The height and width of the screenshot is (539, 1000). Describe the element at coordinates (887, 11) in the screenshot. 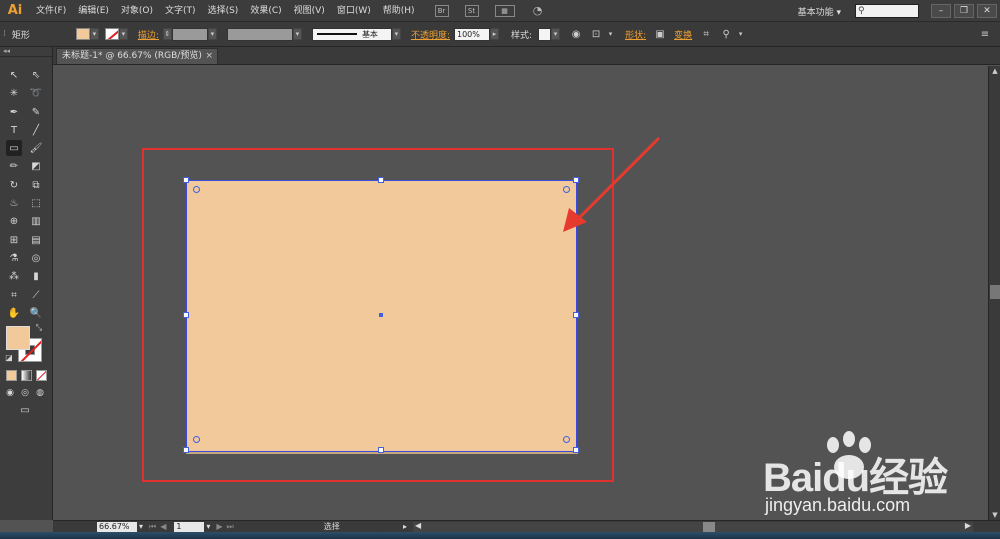

I see `search-input: ⚲` at that location.